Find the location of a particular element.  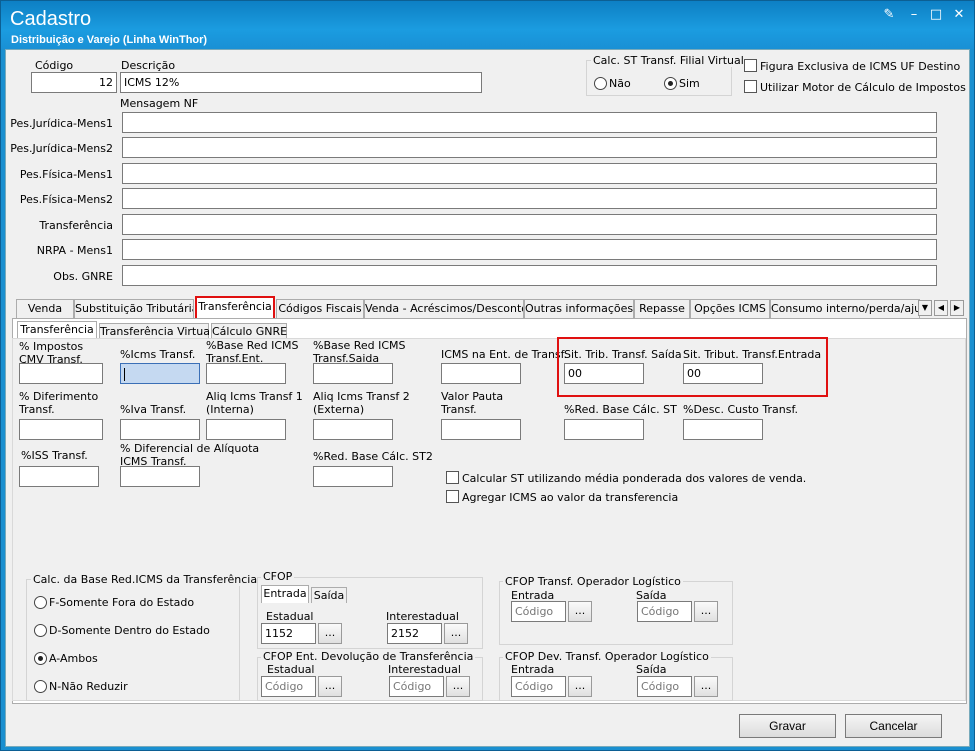

descricao-input: ICMS 12% is located at coordinates (301, 82).